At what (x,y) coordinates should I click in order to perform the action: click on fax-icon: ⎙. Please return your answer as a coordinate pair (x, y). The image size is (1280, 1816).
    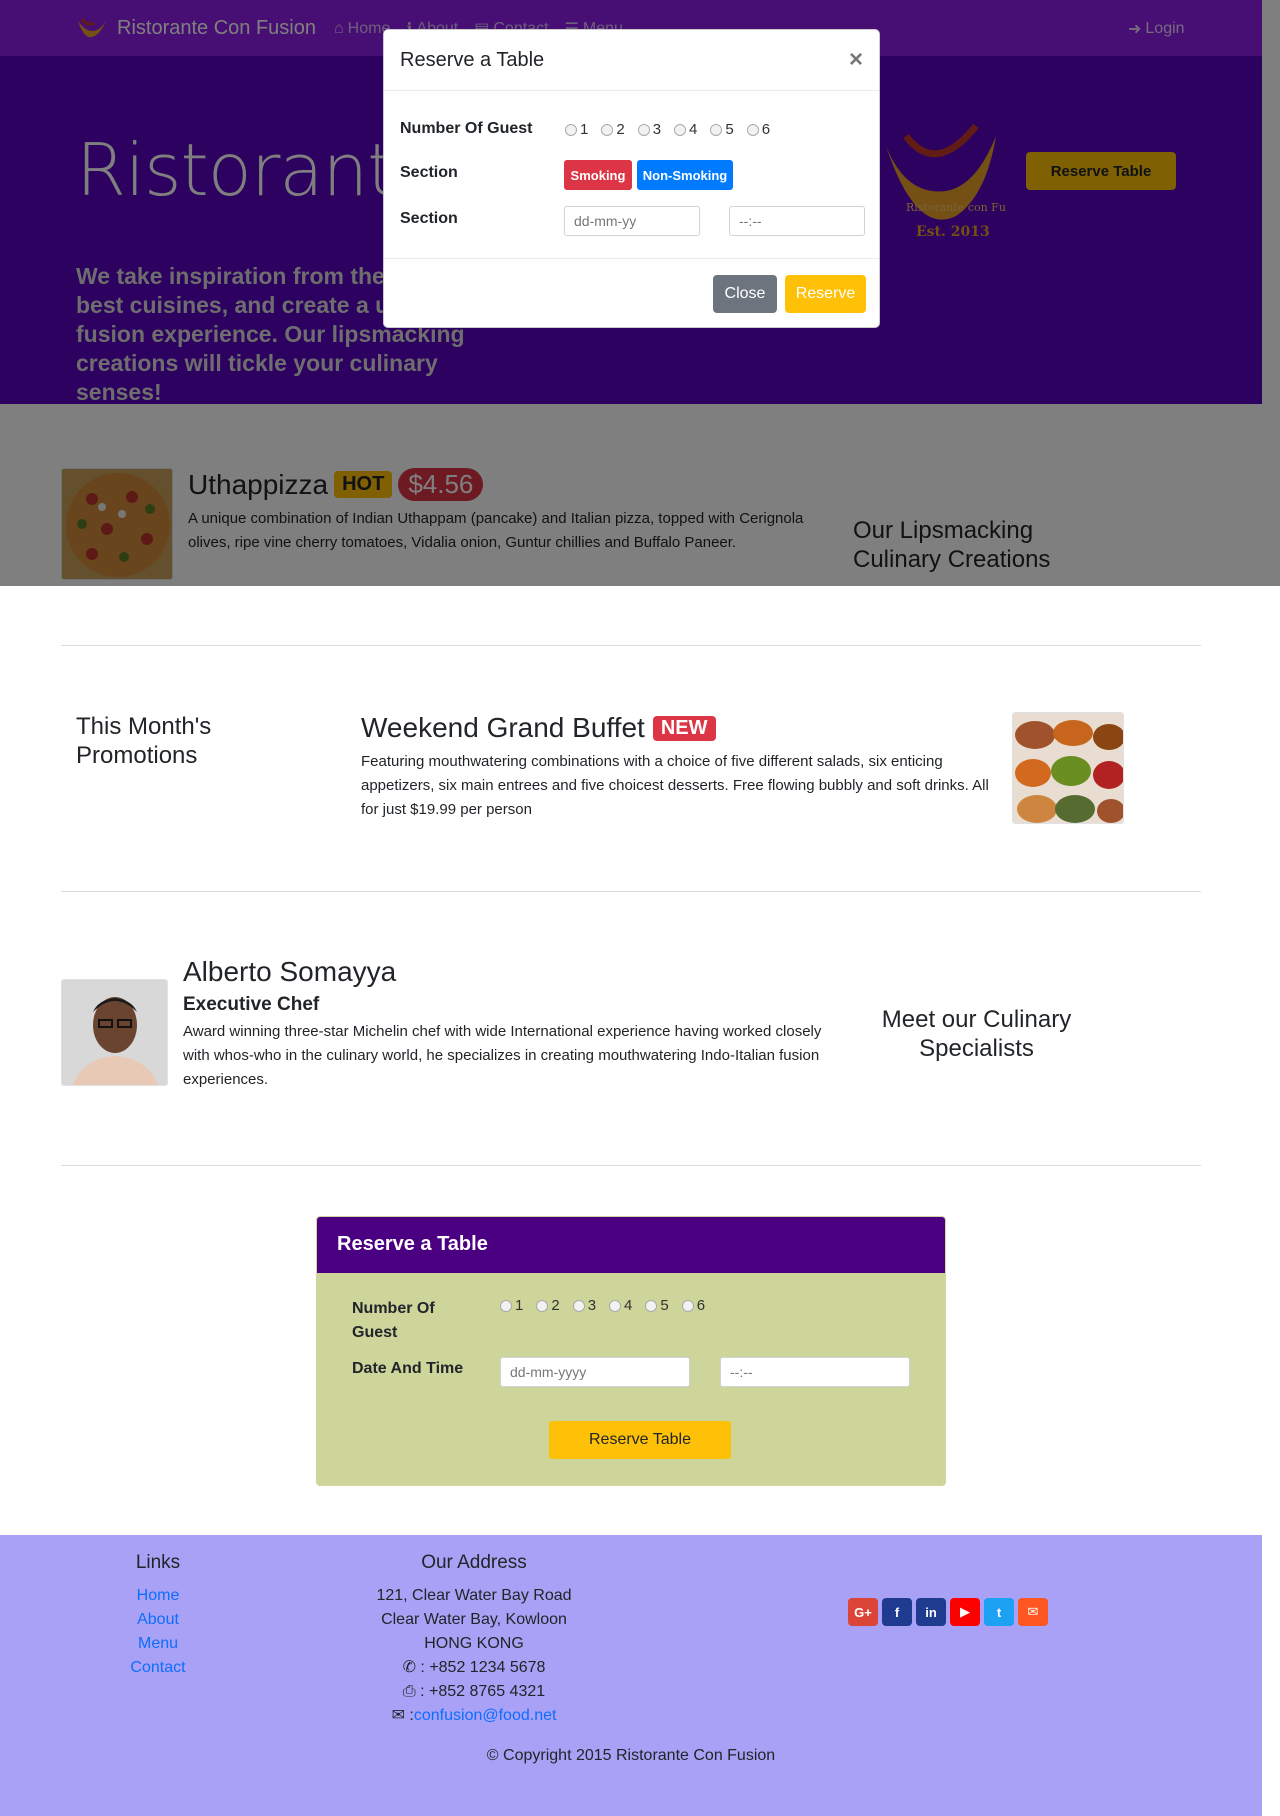
    Looking at the image, I should click on (409, 1691).